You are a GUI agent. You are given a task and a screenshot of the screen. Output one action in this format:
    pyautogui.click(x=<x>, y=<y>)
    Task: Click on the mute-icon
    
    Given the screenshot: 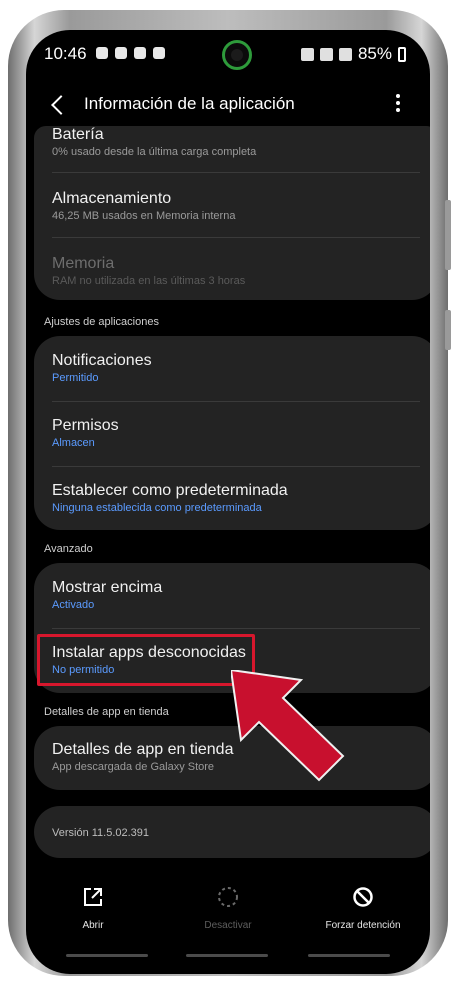 What is the action you would take?
    pyautogui.click(x=307, y=54)
    